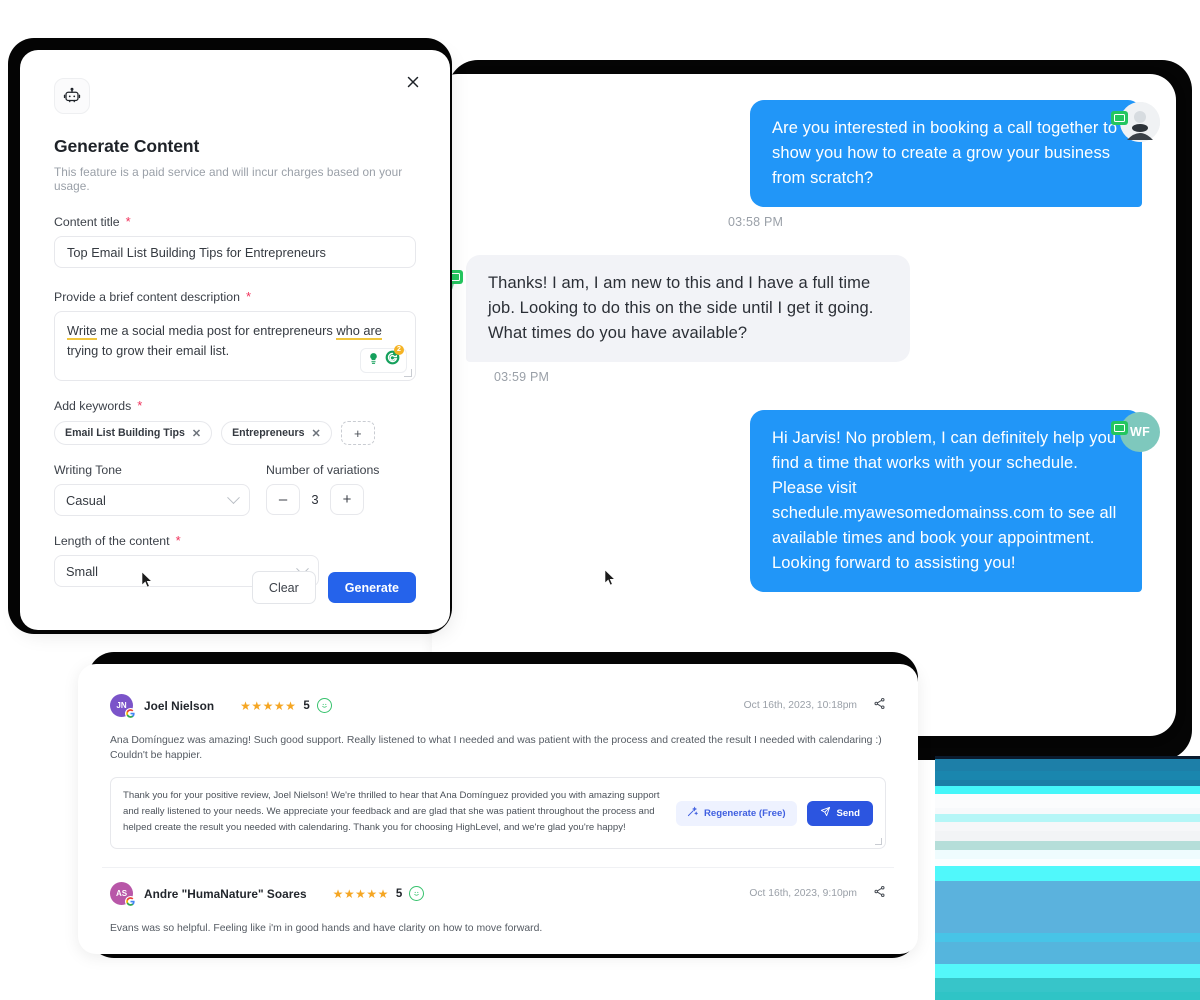 The height and width of the screenshot is (1000, 1200). I want to click on avatar: JN, so click(123, 706).